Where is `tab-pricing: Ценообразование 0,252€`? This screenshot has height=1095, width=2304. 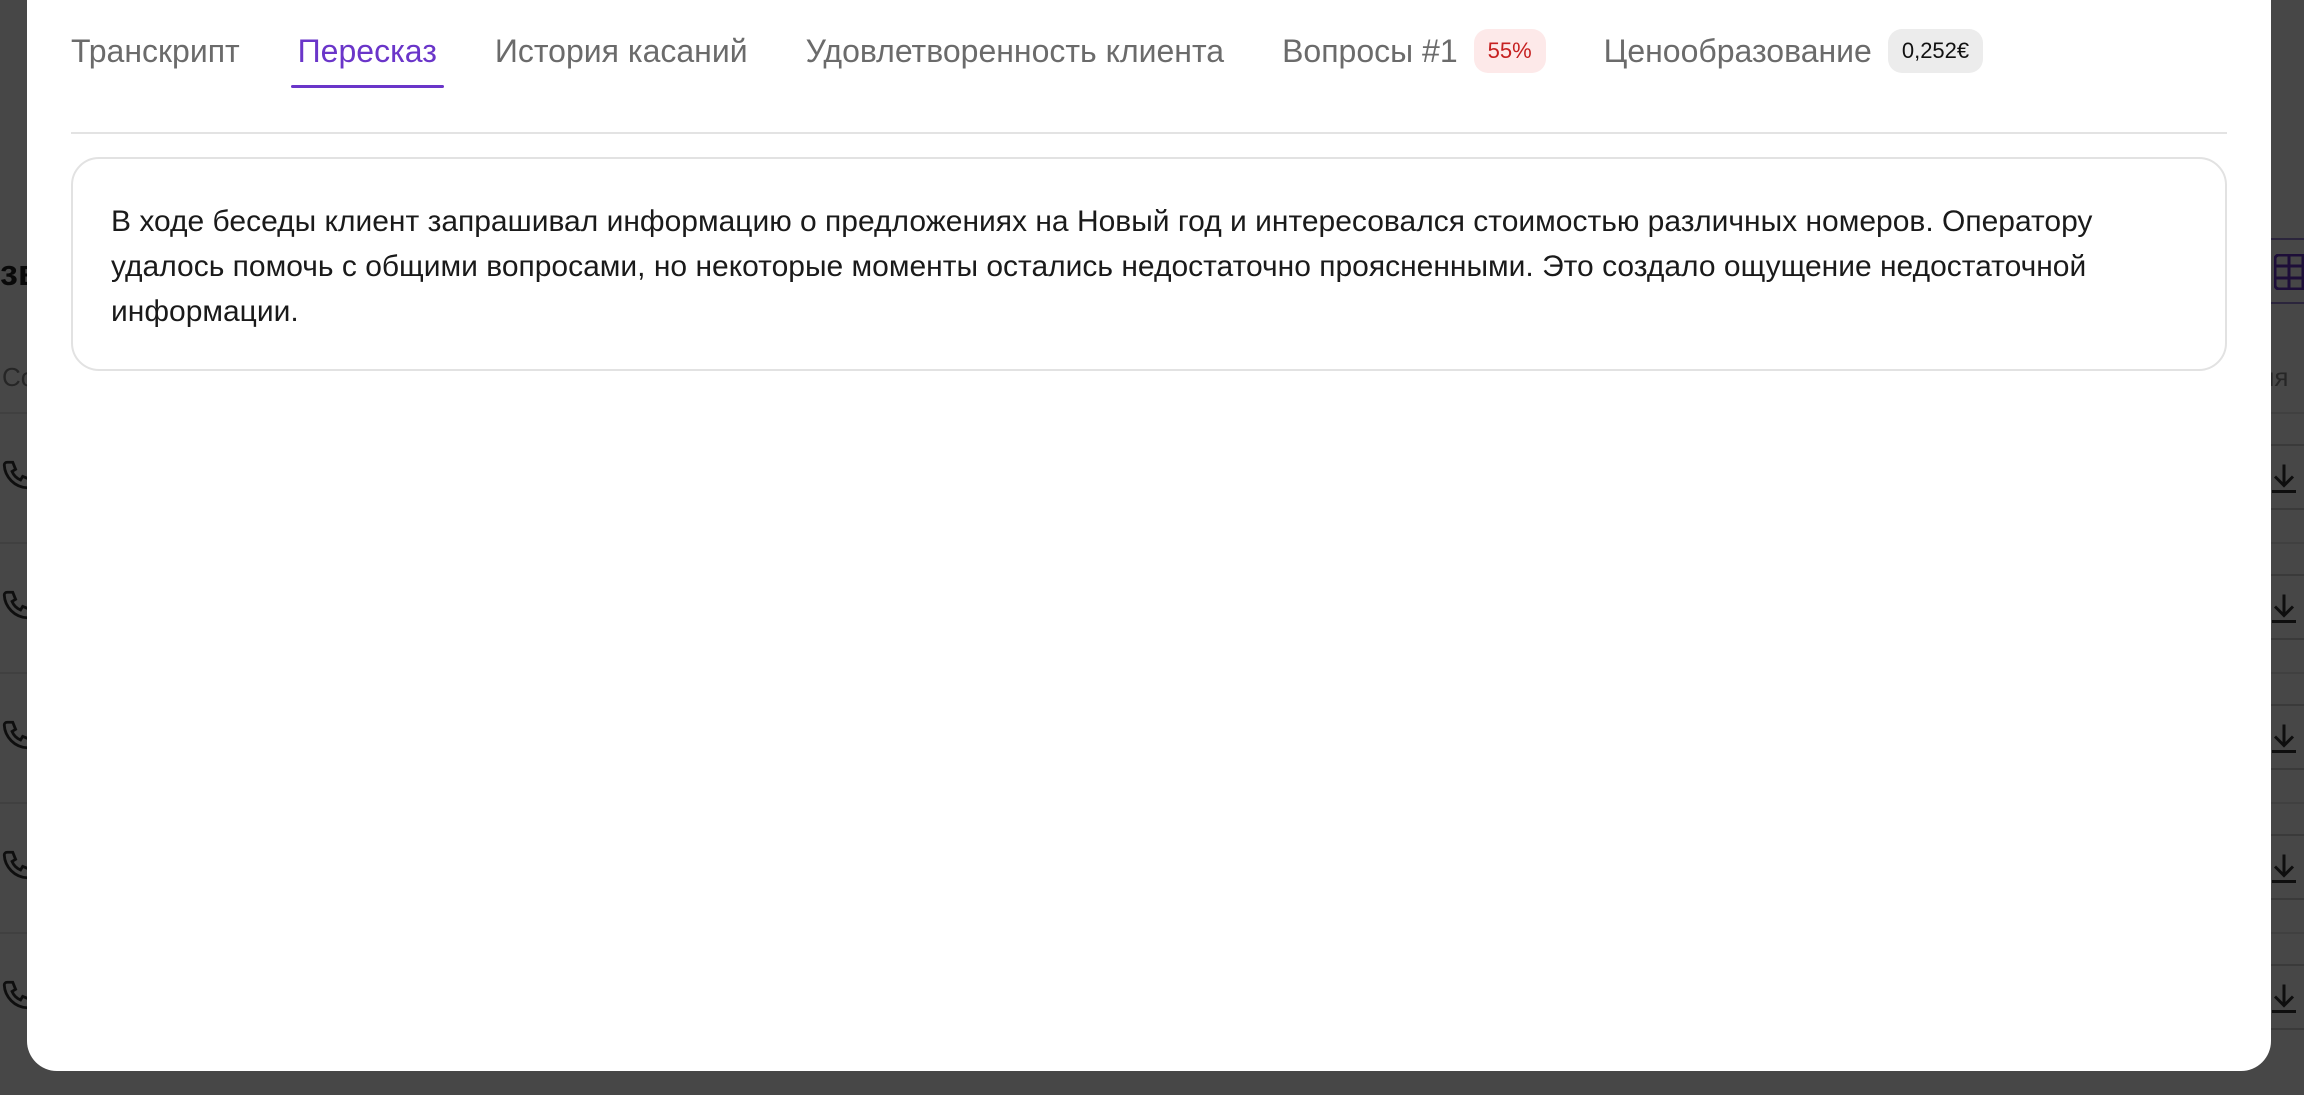 tab-pricing: Ценообразование 0,252€ is located at coordinates (1793, 51).